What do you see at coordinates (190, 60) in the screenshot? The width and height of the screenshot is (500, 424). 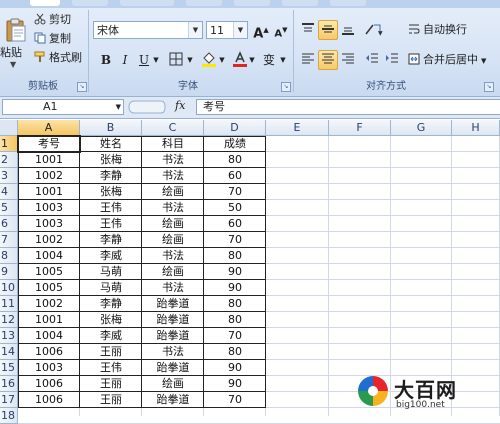 I see `borders-dropdown-icon: ▼` at bounding box center [190, 60].